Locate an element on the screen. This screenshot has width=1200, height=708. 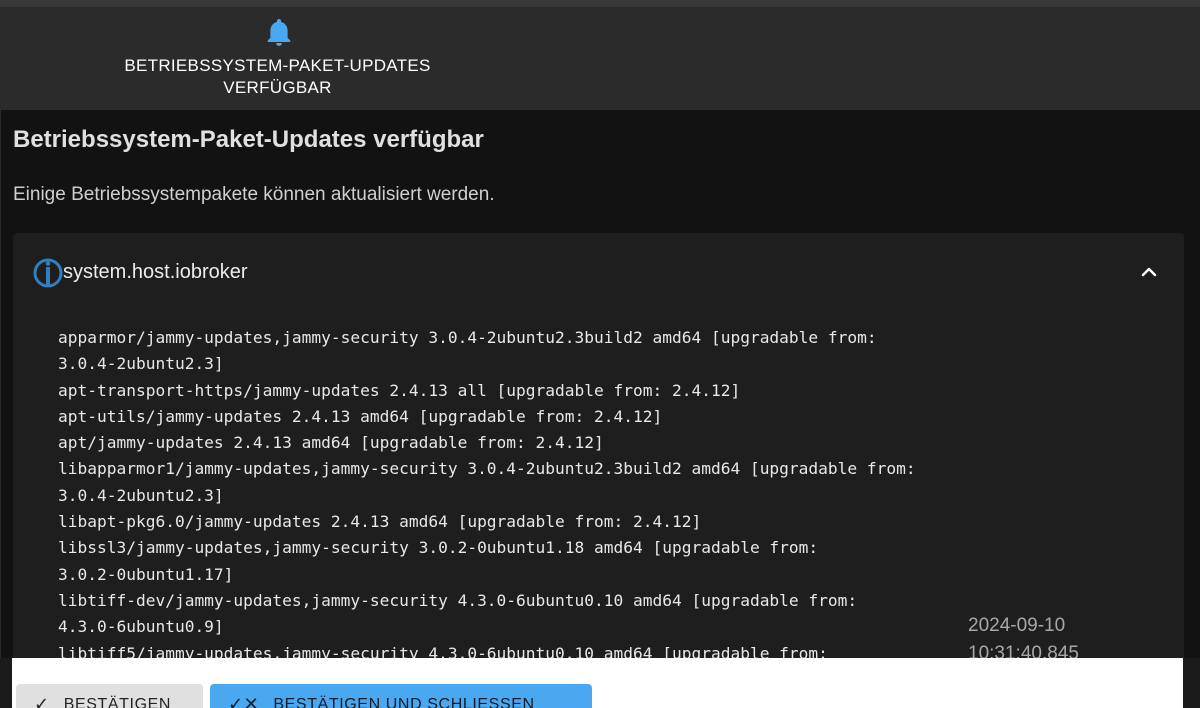
package-line: 3.0.2-0ubuntu1.17] is located at coordinates (146, 574).